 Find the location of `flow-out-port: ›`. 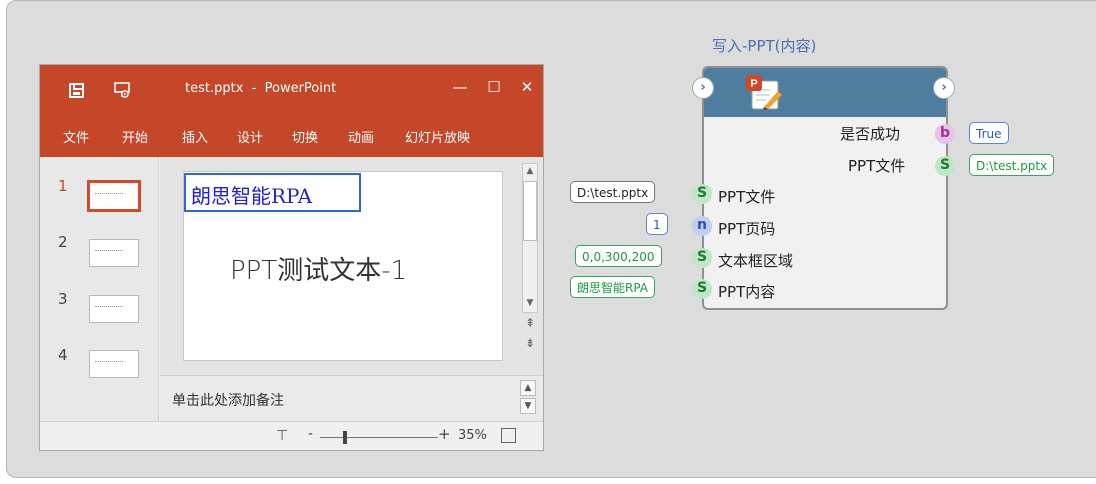

flow-out-port: › is located at coordinates (944, 88).